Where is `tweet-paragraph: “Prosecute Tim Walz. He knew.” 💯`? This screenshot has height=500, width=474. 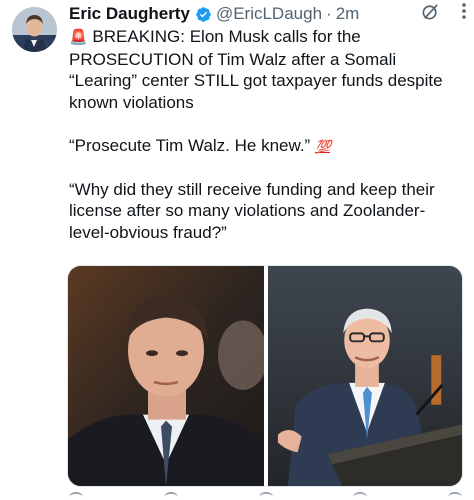 tweet-paragraph: “Prosecute Tim Walz. He knew.” 💯 is located at coordinates (266, 146).